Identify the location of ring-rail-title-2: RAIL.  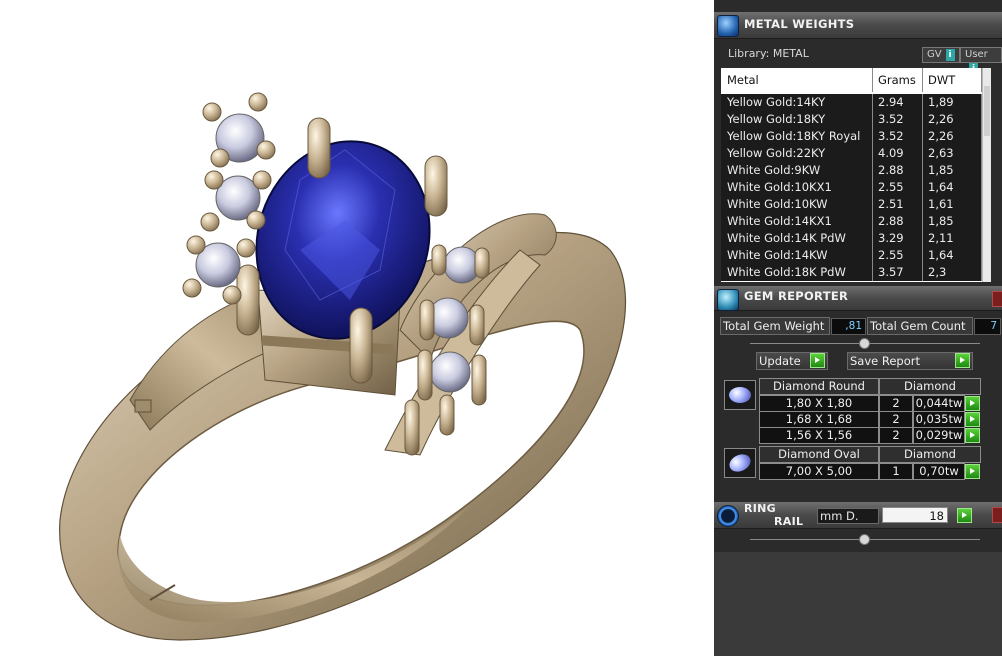
(789, 521).